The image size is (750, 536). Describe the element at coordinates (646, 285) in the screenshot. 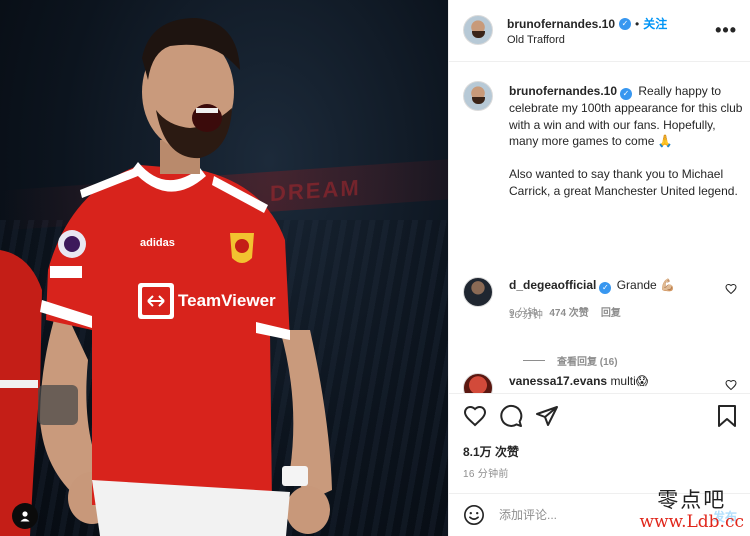

I see `comment-text: Grande 💪🏼` at that location.